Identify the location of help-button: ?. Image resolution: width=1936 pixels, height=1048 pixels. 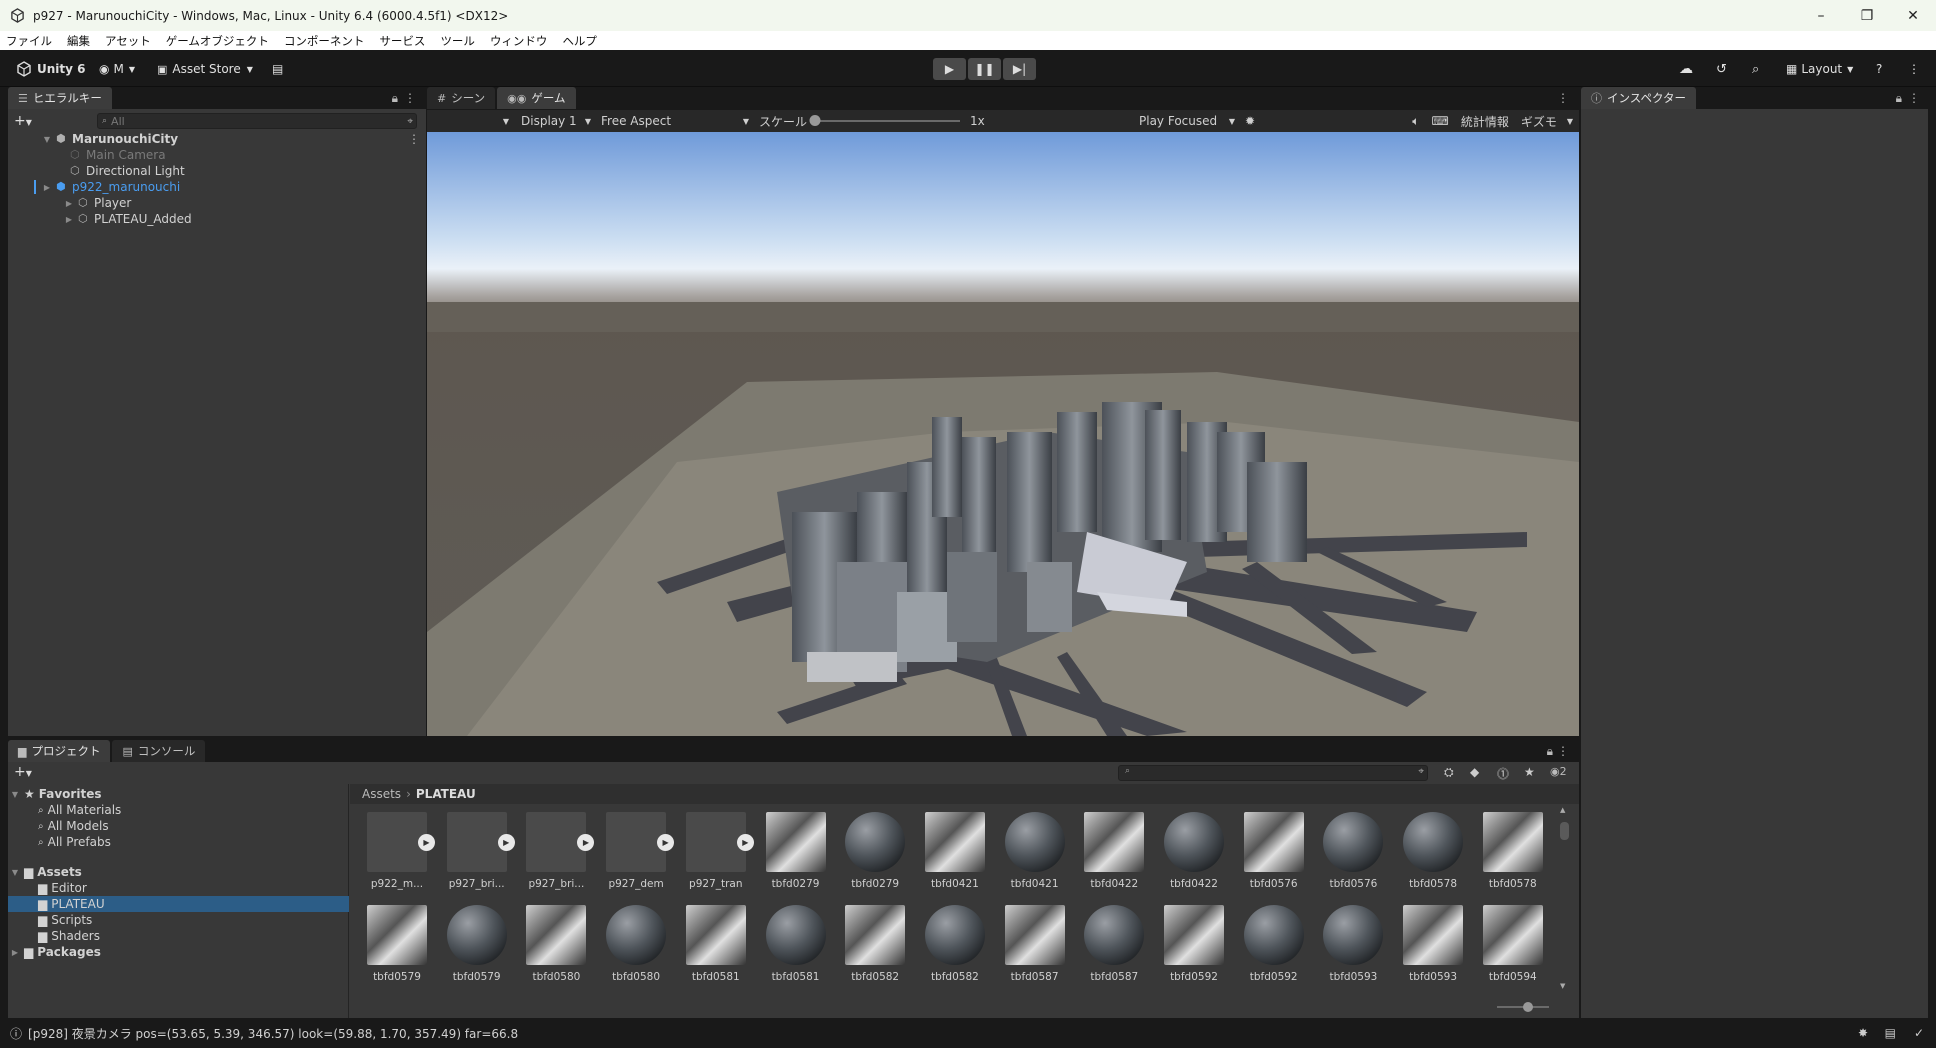
(1879, 69).